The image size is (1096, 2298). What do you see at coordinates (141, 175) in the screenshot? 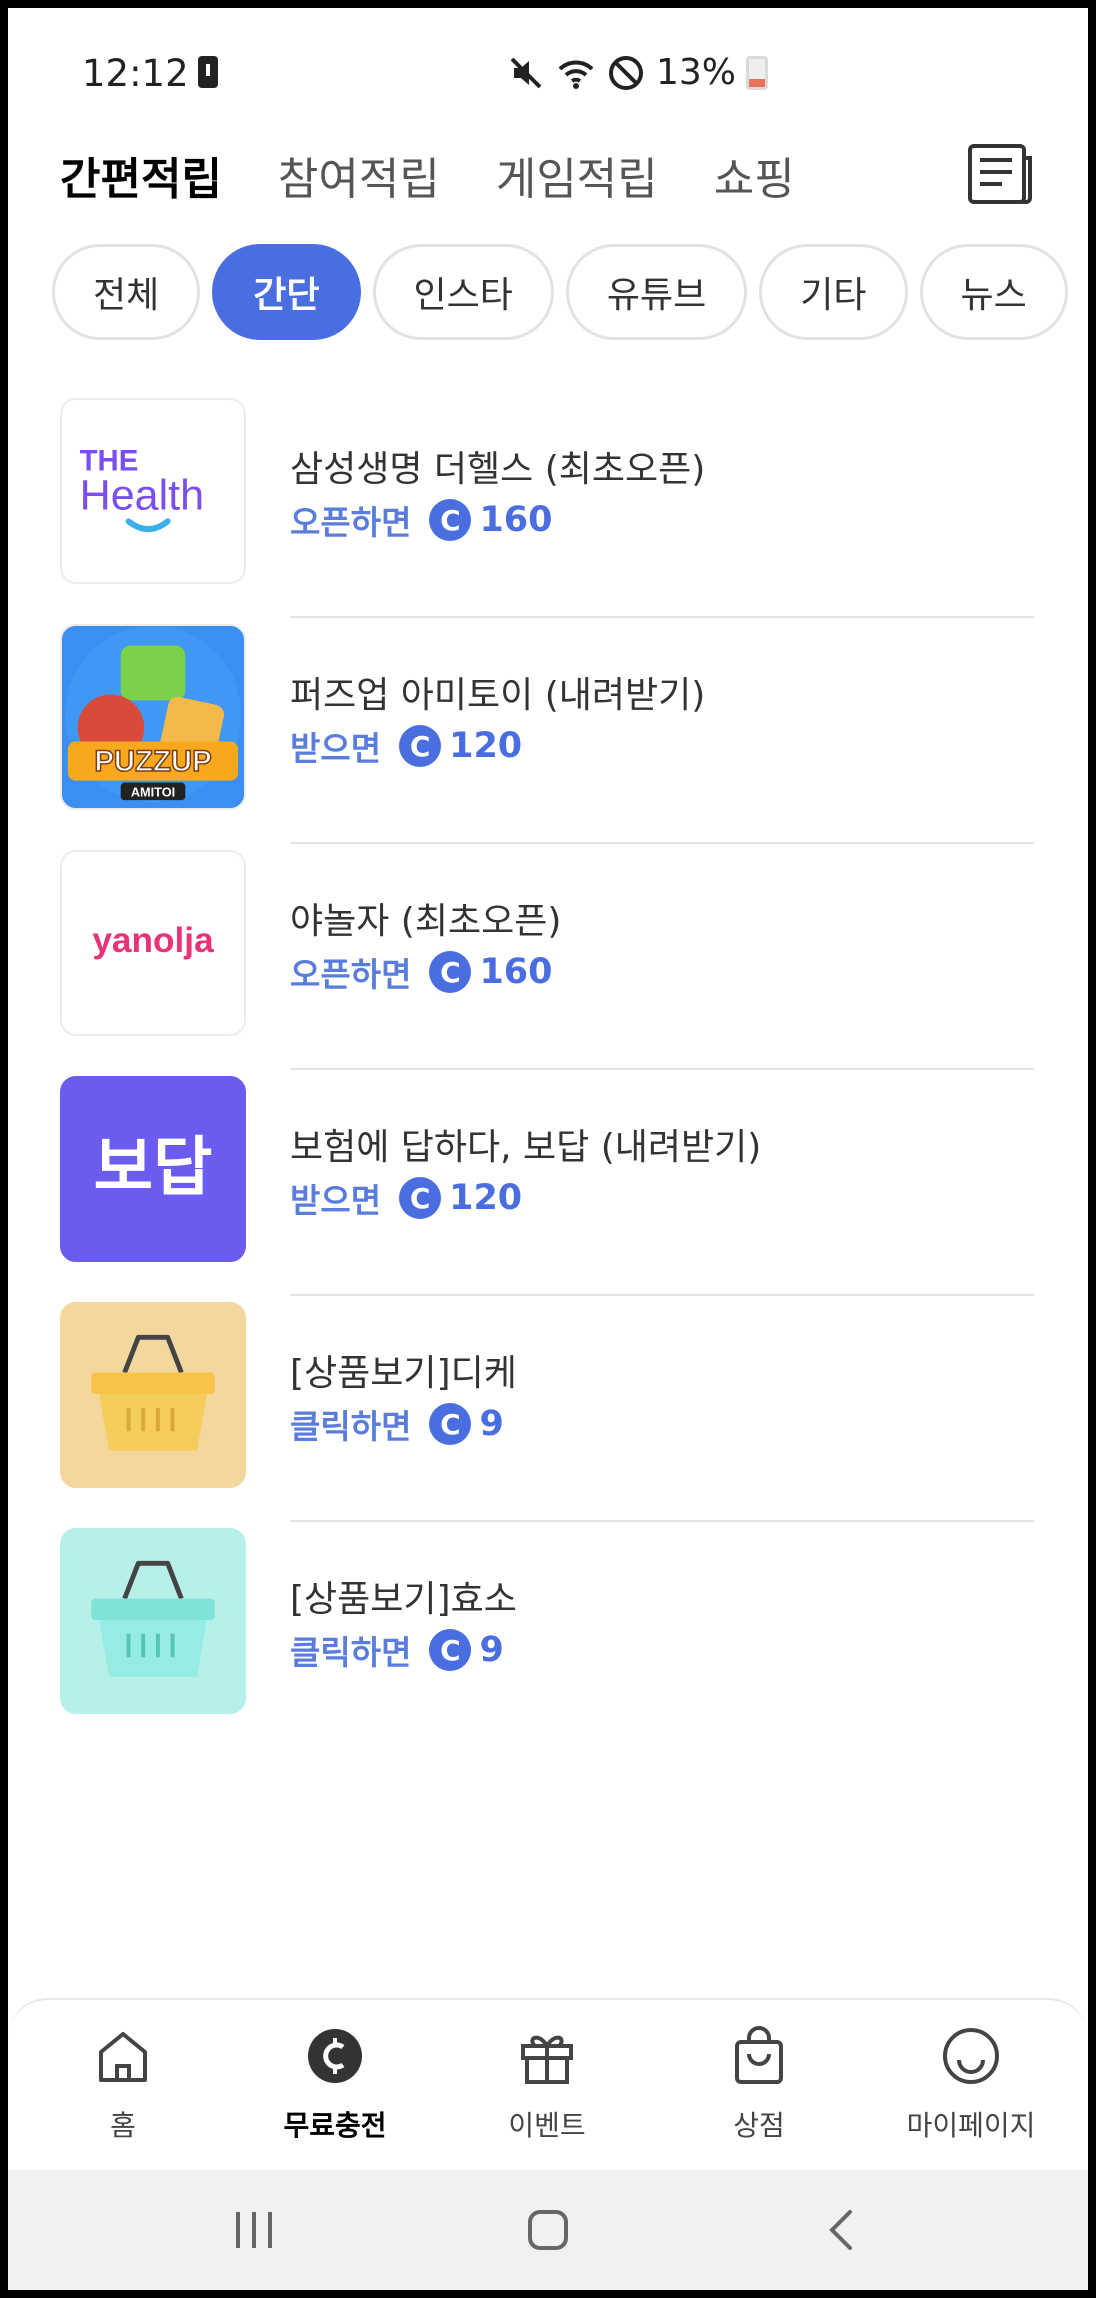
I see `tab-simple-earn: 간편적립` at bounding box center [141, 175].